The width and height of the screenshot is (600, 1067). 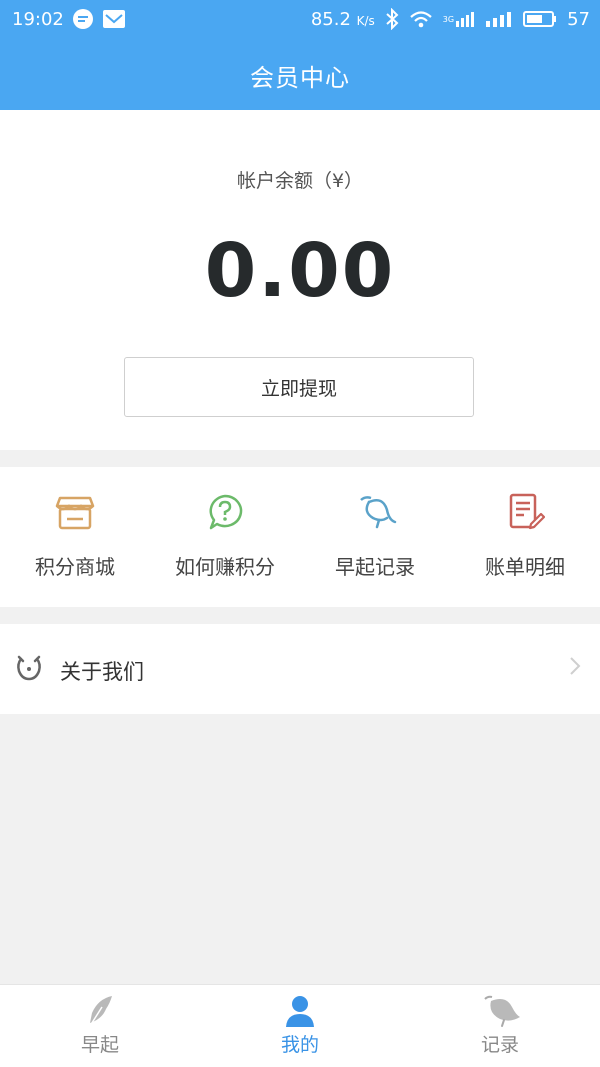 What do you see at coordinates (459, 19) in the screenshot?
I see `signal-3g-icon: 3G` at bounding box center [459, 19].